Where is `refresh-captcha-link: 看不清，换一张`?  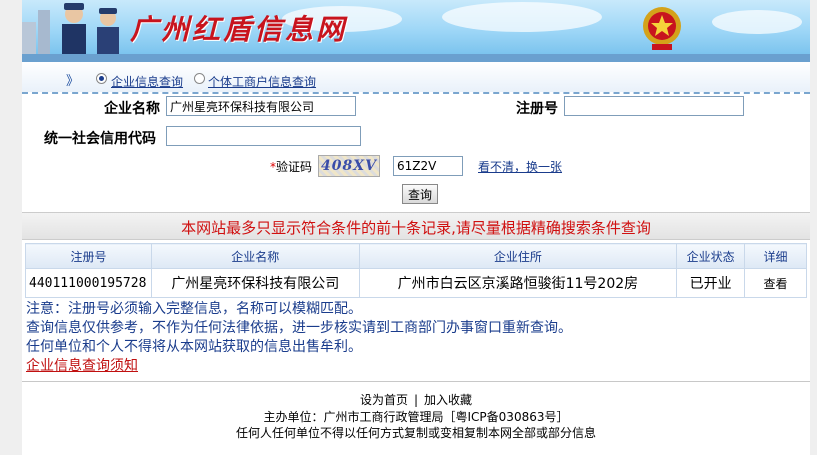
refresh-captcha-link: 看不清，换一张 is located at coordinates (520, 166).